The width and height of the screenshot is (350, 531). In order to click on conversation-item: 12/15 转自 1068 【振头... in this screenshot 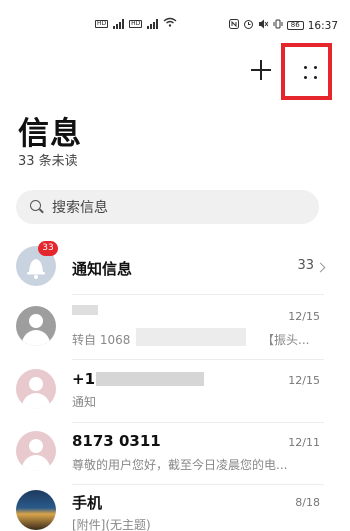, I will do `click(175, 329)`.